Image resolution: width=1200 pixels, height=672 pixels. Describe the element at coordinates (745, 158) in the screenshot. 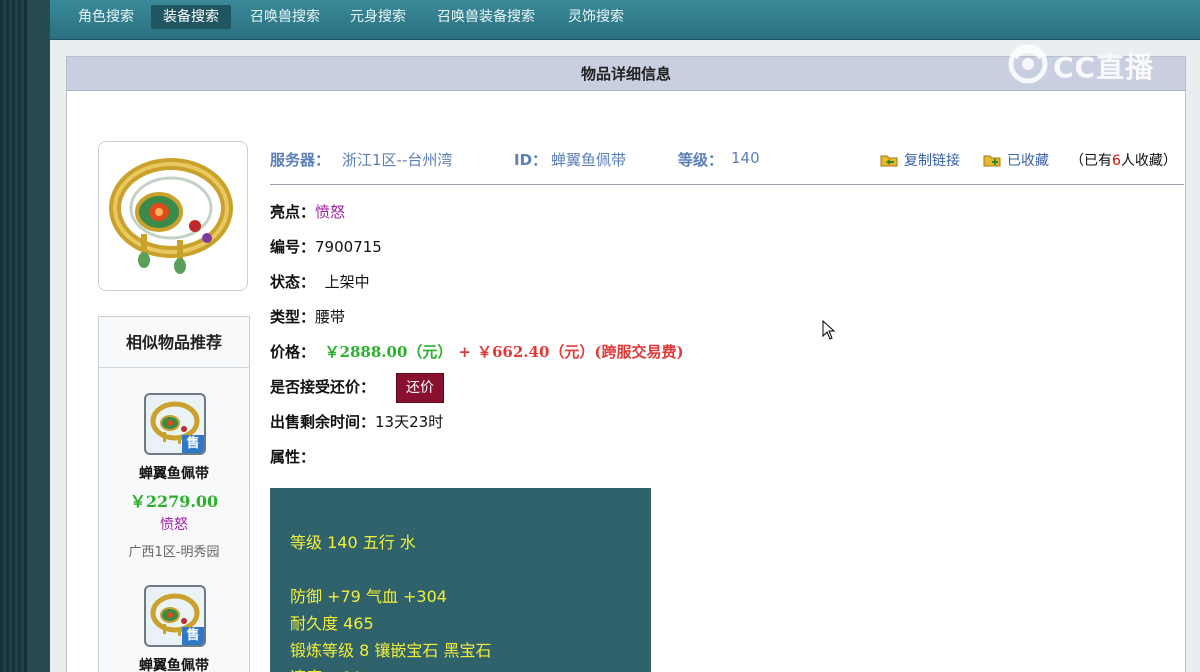

I see `level-value: 140` at that location.